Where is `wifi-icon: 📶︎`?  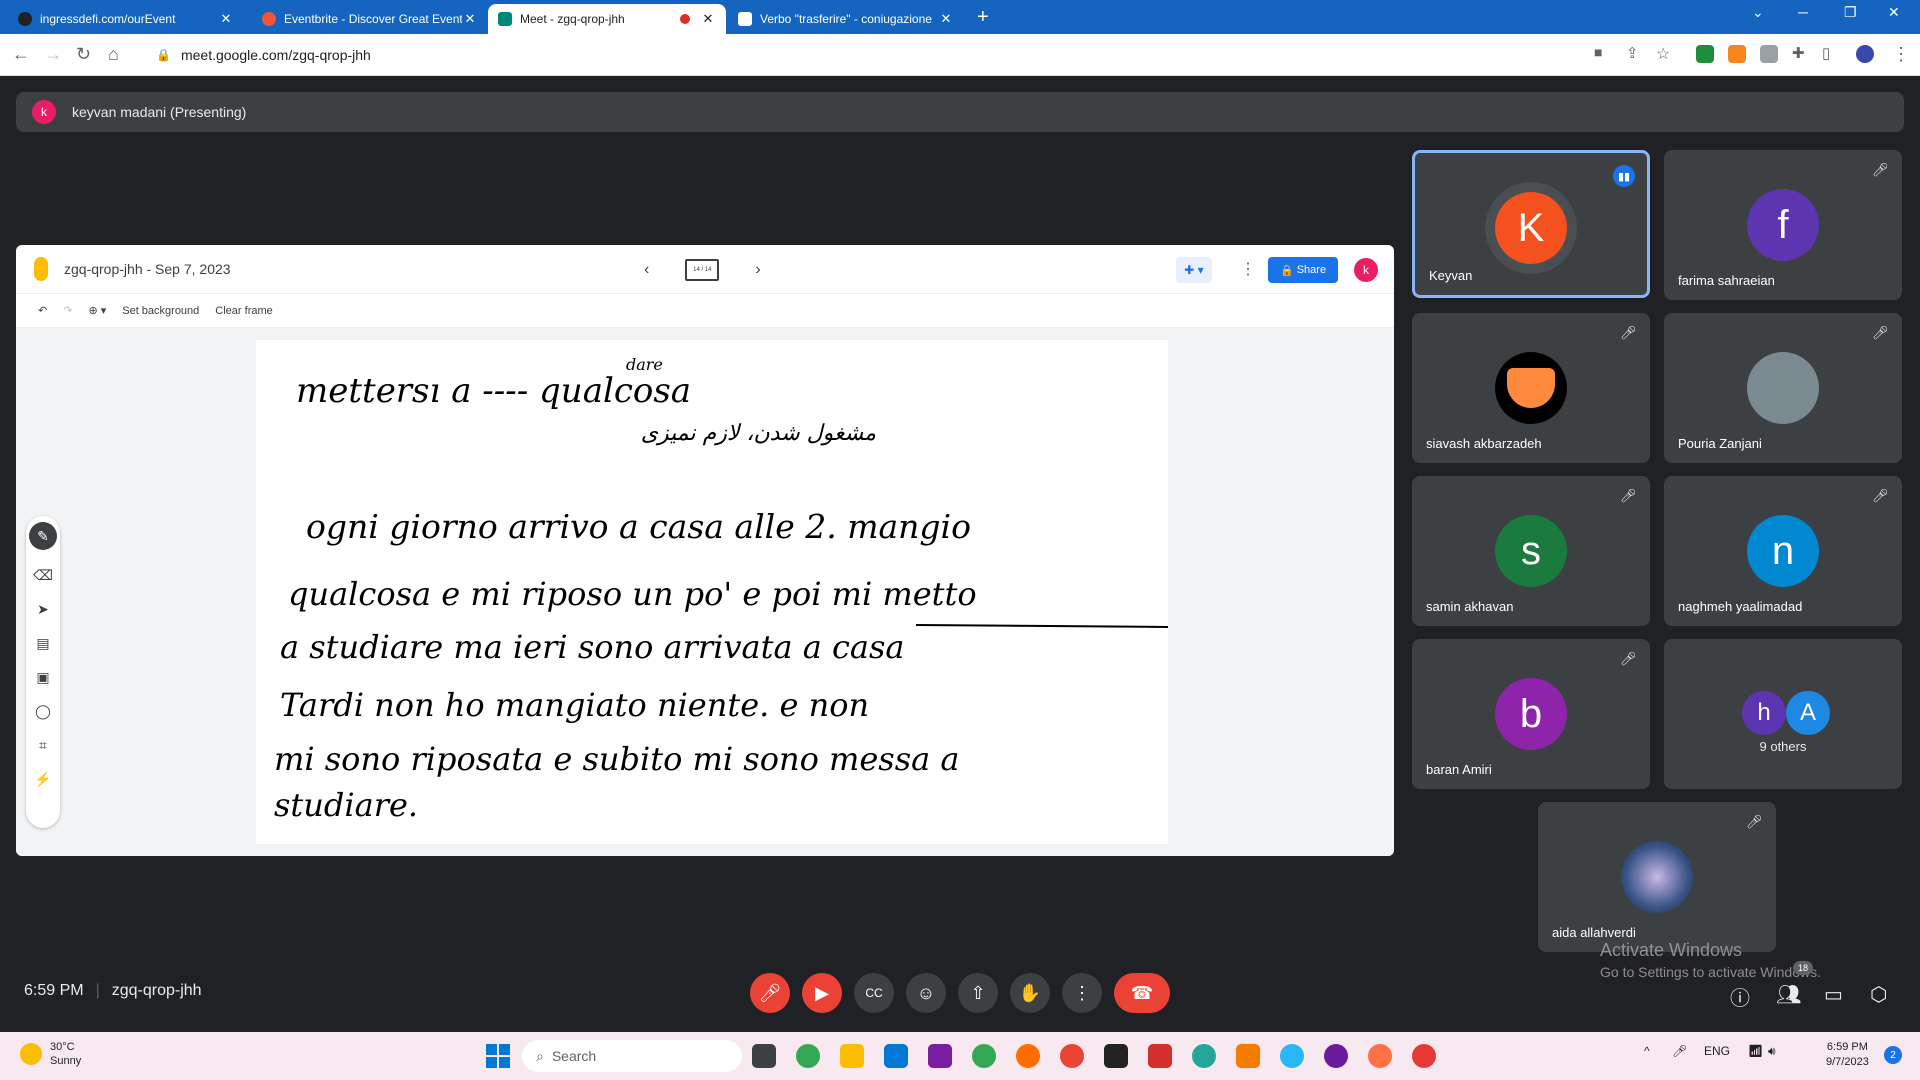 wifi-icon: 📶︎ is located at coordinates (1755, 1051).